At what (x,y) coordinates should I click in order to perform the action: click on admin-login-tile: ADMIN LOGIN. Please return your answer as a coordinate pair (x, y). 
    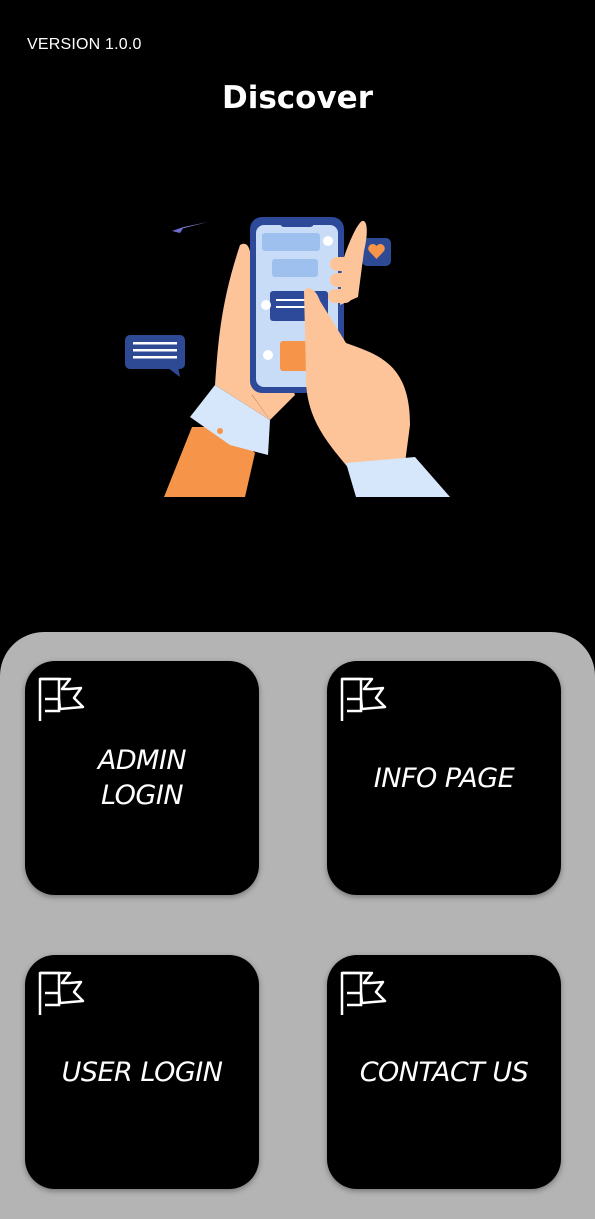
    Looking at the image, I should click on (142, 778).